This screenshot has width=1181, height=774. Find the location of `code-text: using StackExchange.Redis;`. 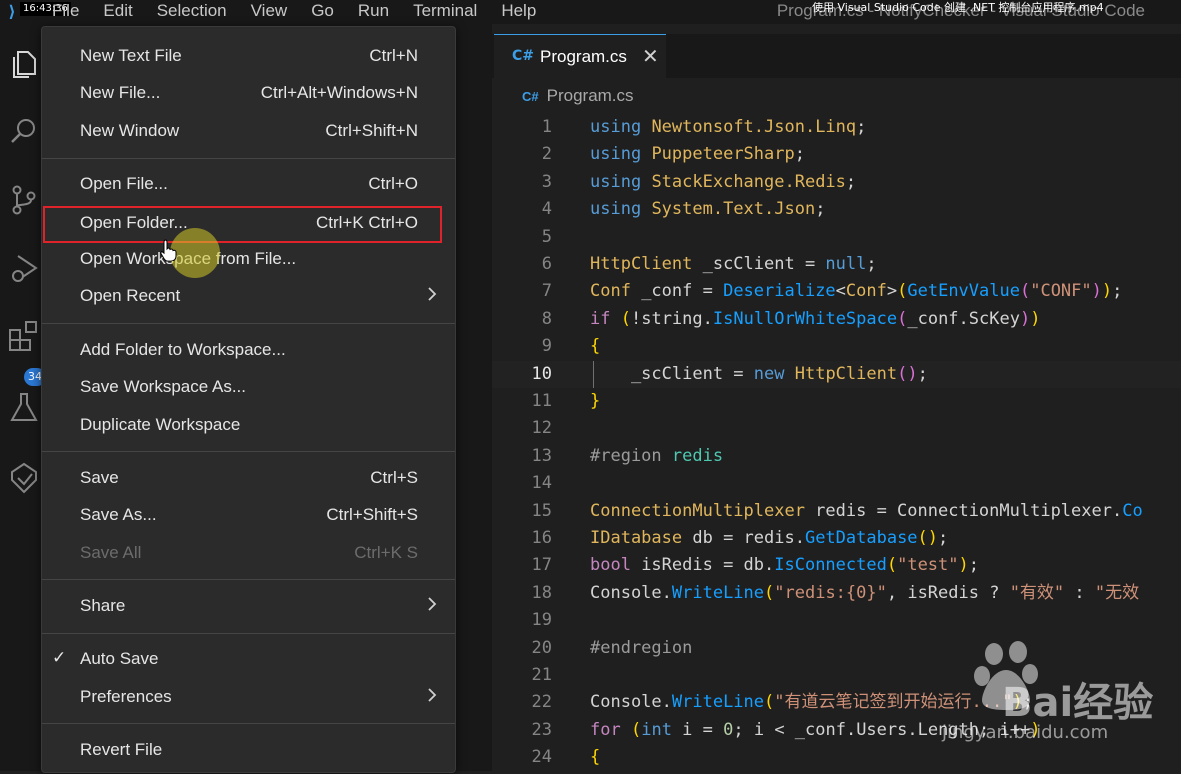

code-text: using StackExchange.Redis; is located at coordinates (723, 181).